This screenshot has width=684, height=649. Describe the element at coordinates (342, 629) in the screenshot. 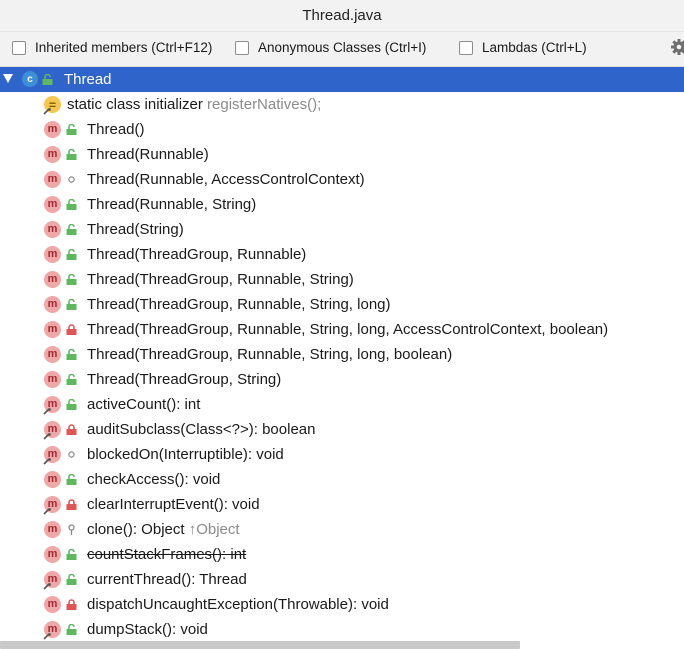

I see `tree-node-method: m dumpStack(): void` at that location.